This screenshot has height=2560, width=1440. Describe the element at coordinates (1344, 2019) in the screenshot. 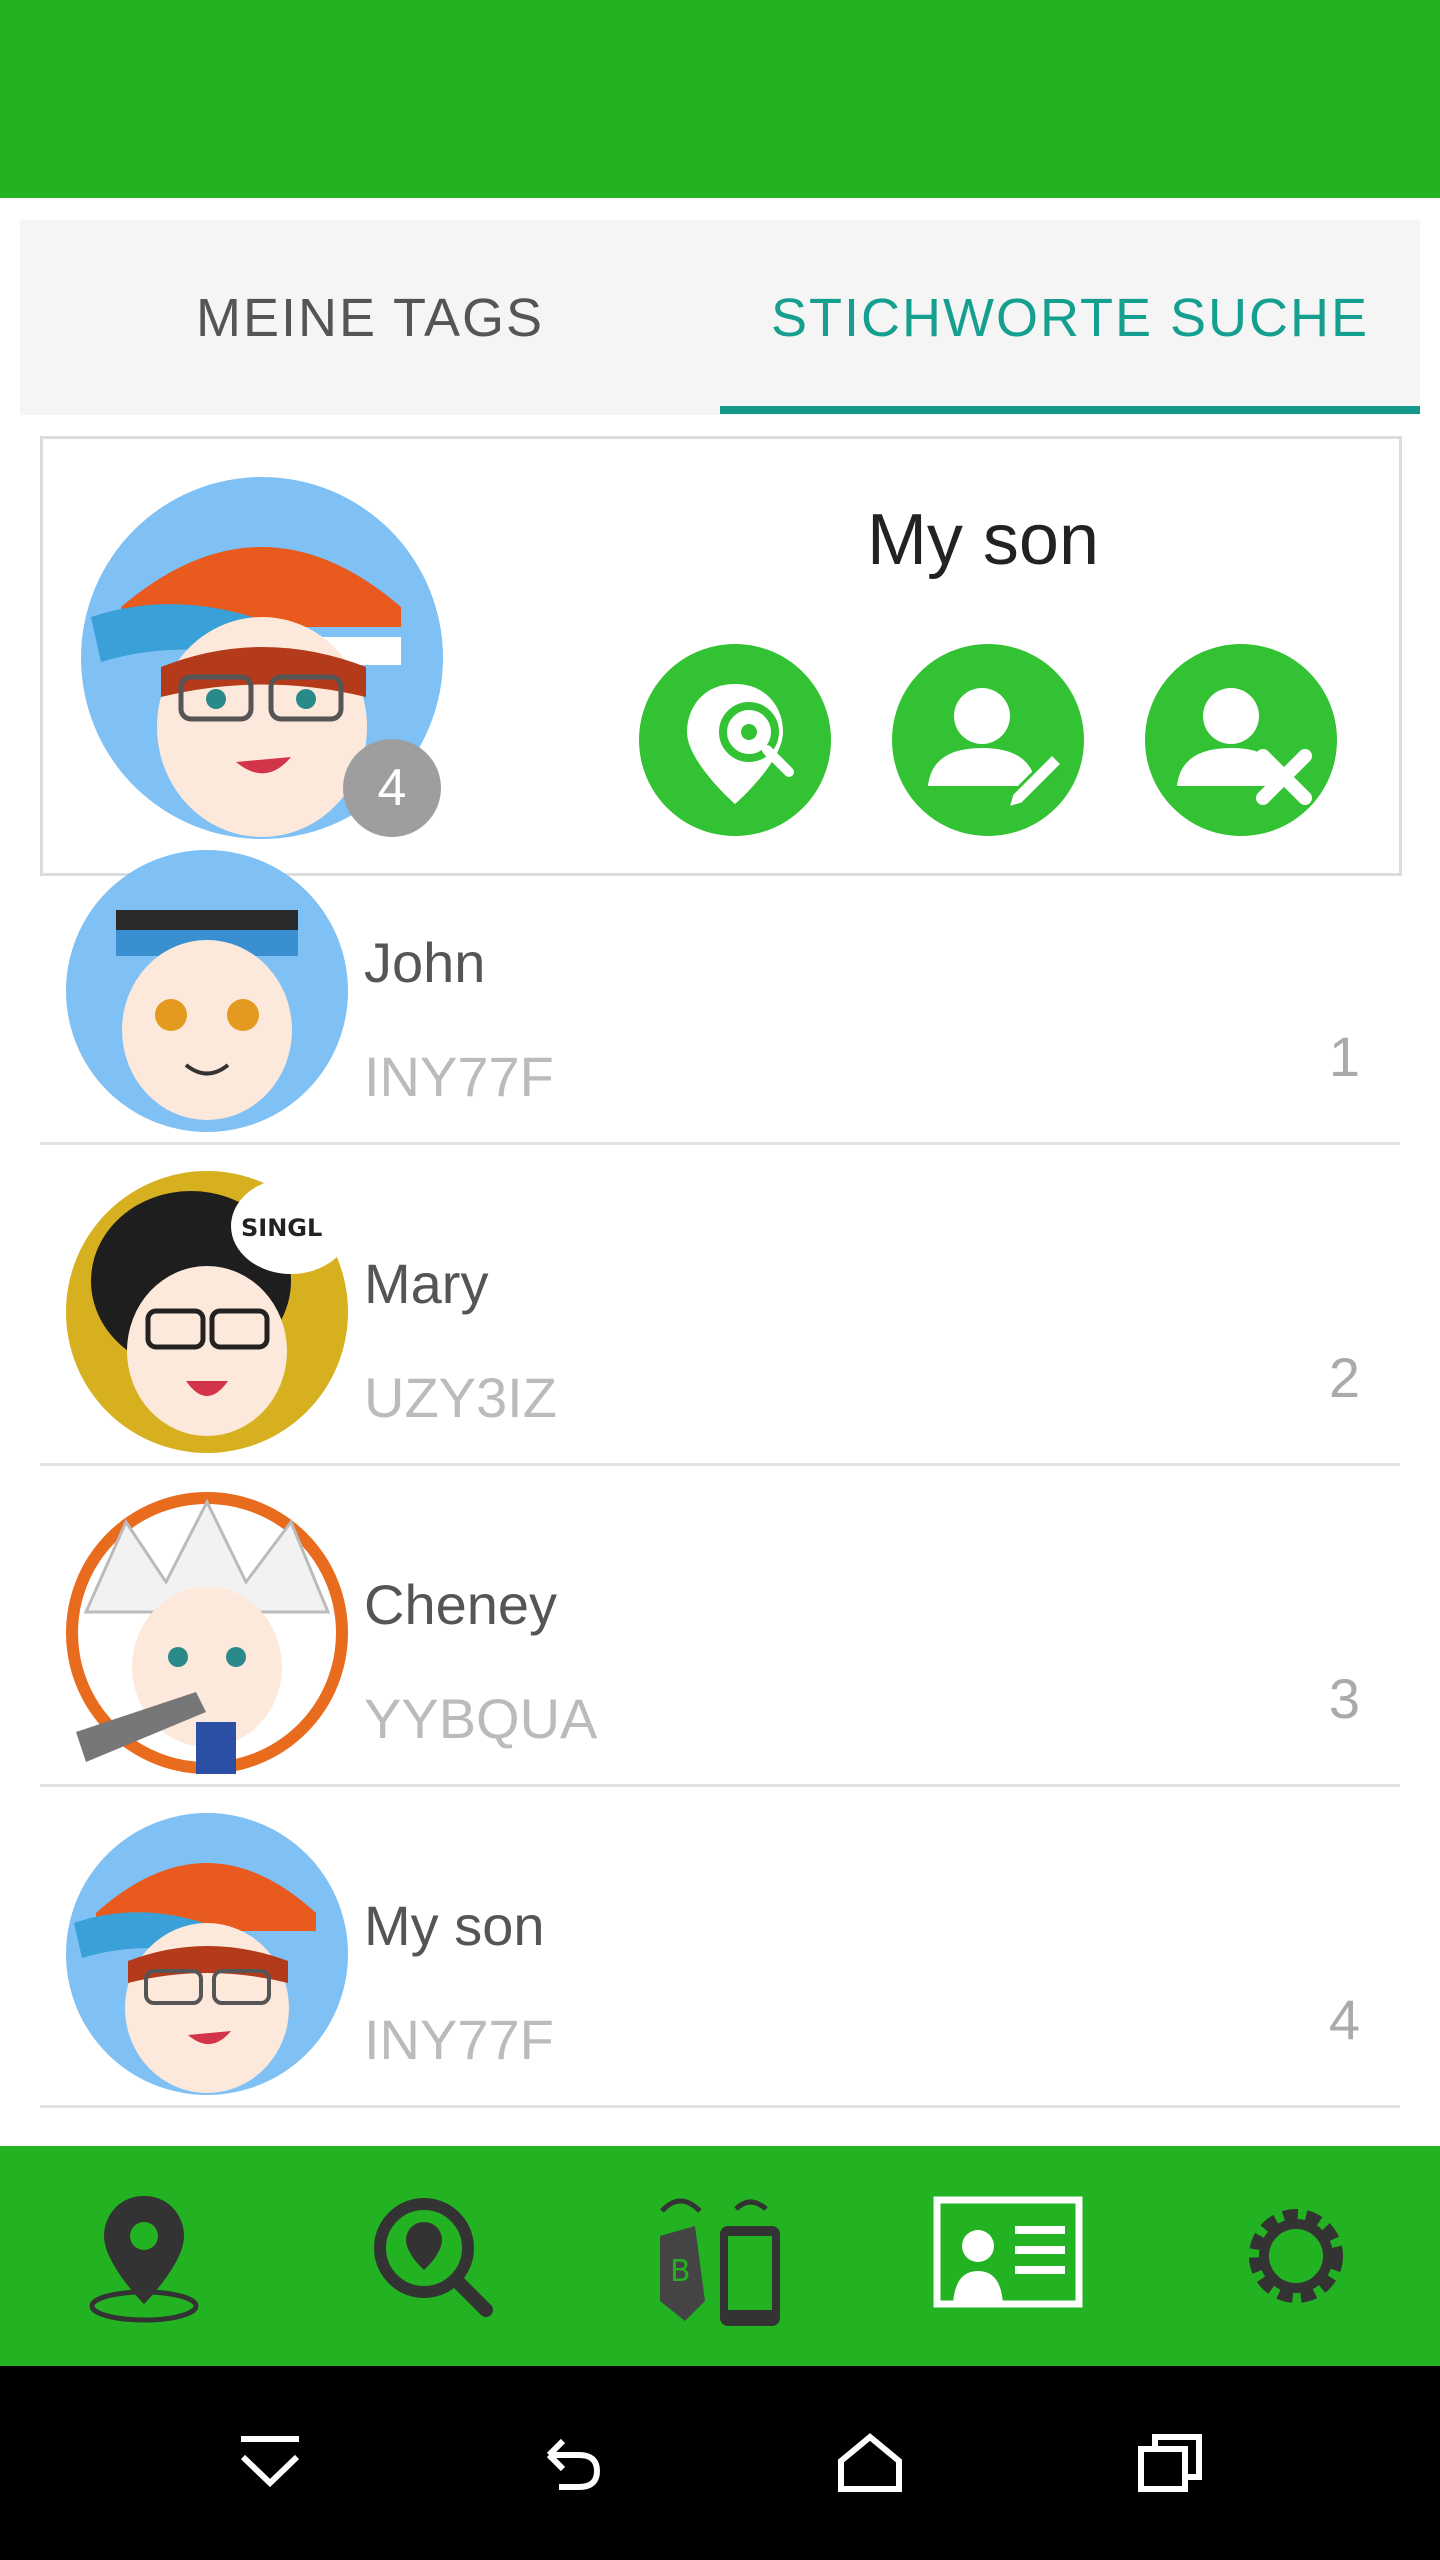

I see `list-item-number: 4` at that location.